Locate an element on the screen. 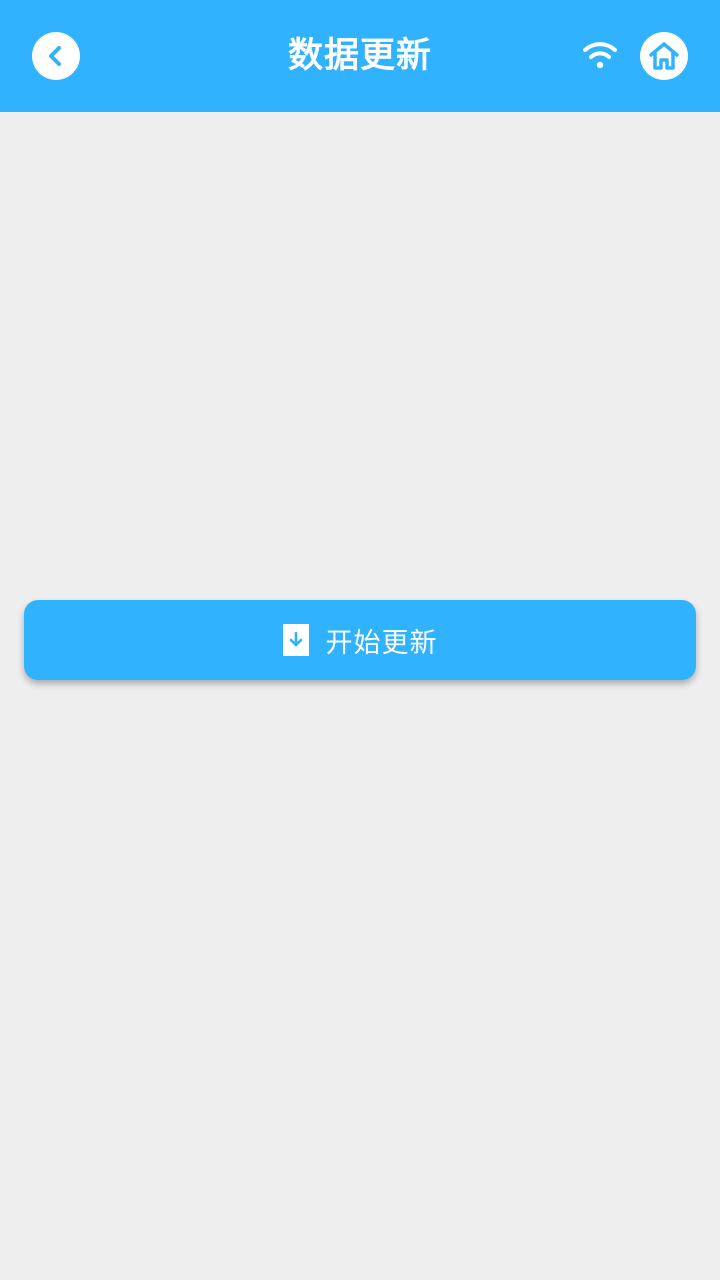 The width and height of the screenshot is (720, 1280). top-bar: 数据更新 is located at coordinates (360, 56).